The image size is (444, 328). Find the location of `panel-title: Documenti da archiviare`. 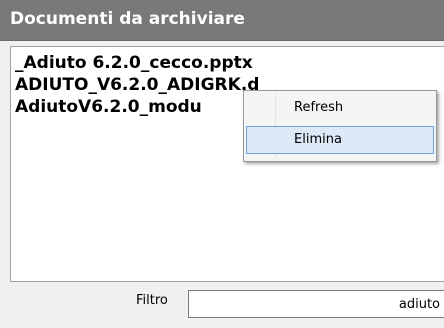

panel-title: Documenti da archiviare is located at coordinates (127, 19).